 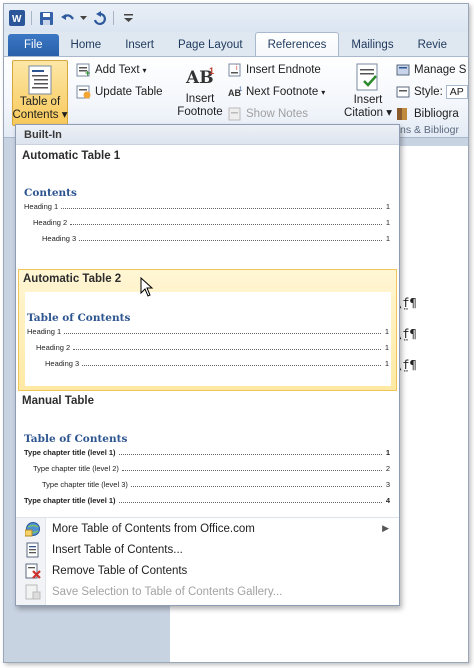 What do you see at coordinates (85, 484) in the screenshot?
I see `toc-row-label: Type chapter title (level 3)` at bounding box center [85, 484].